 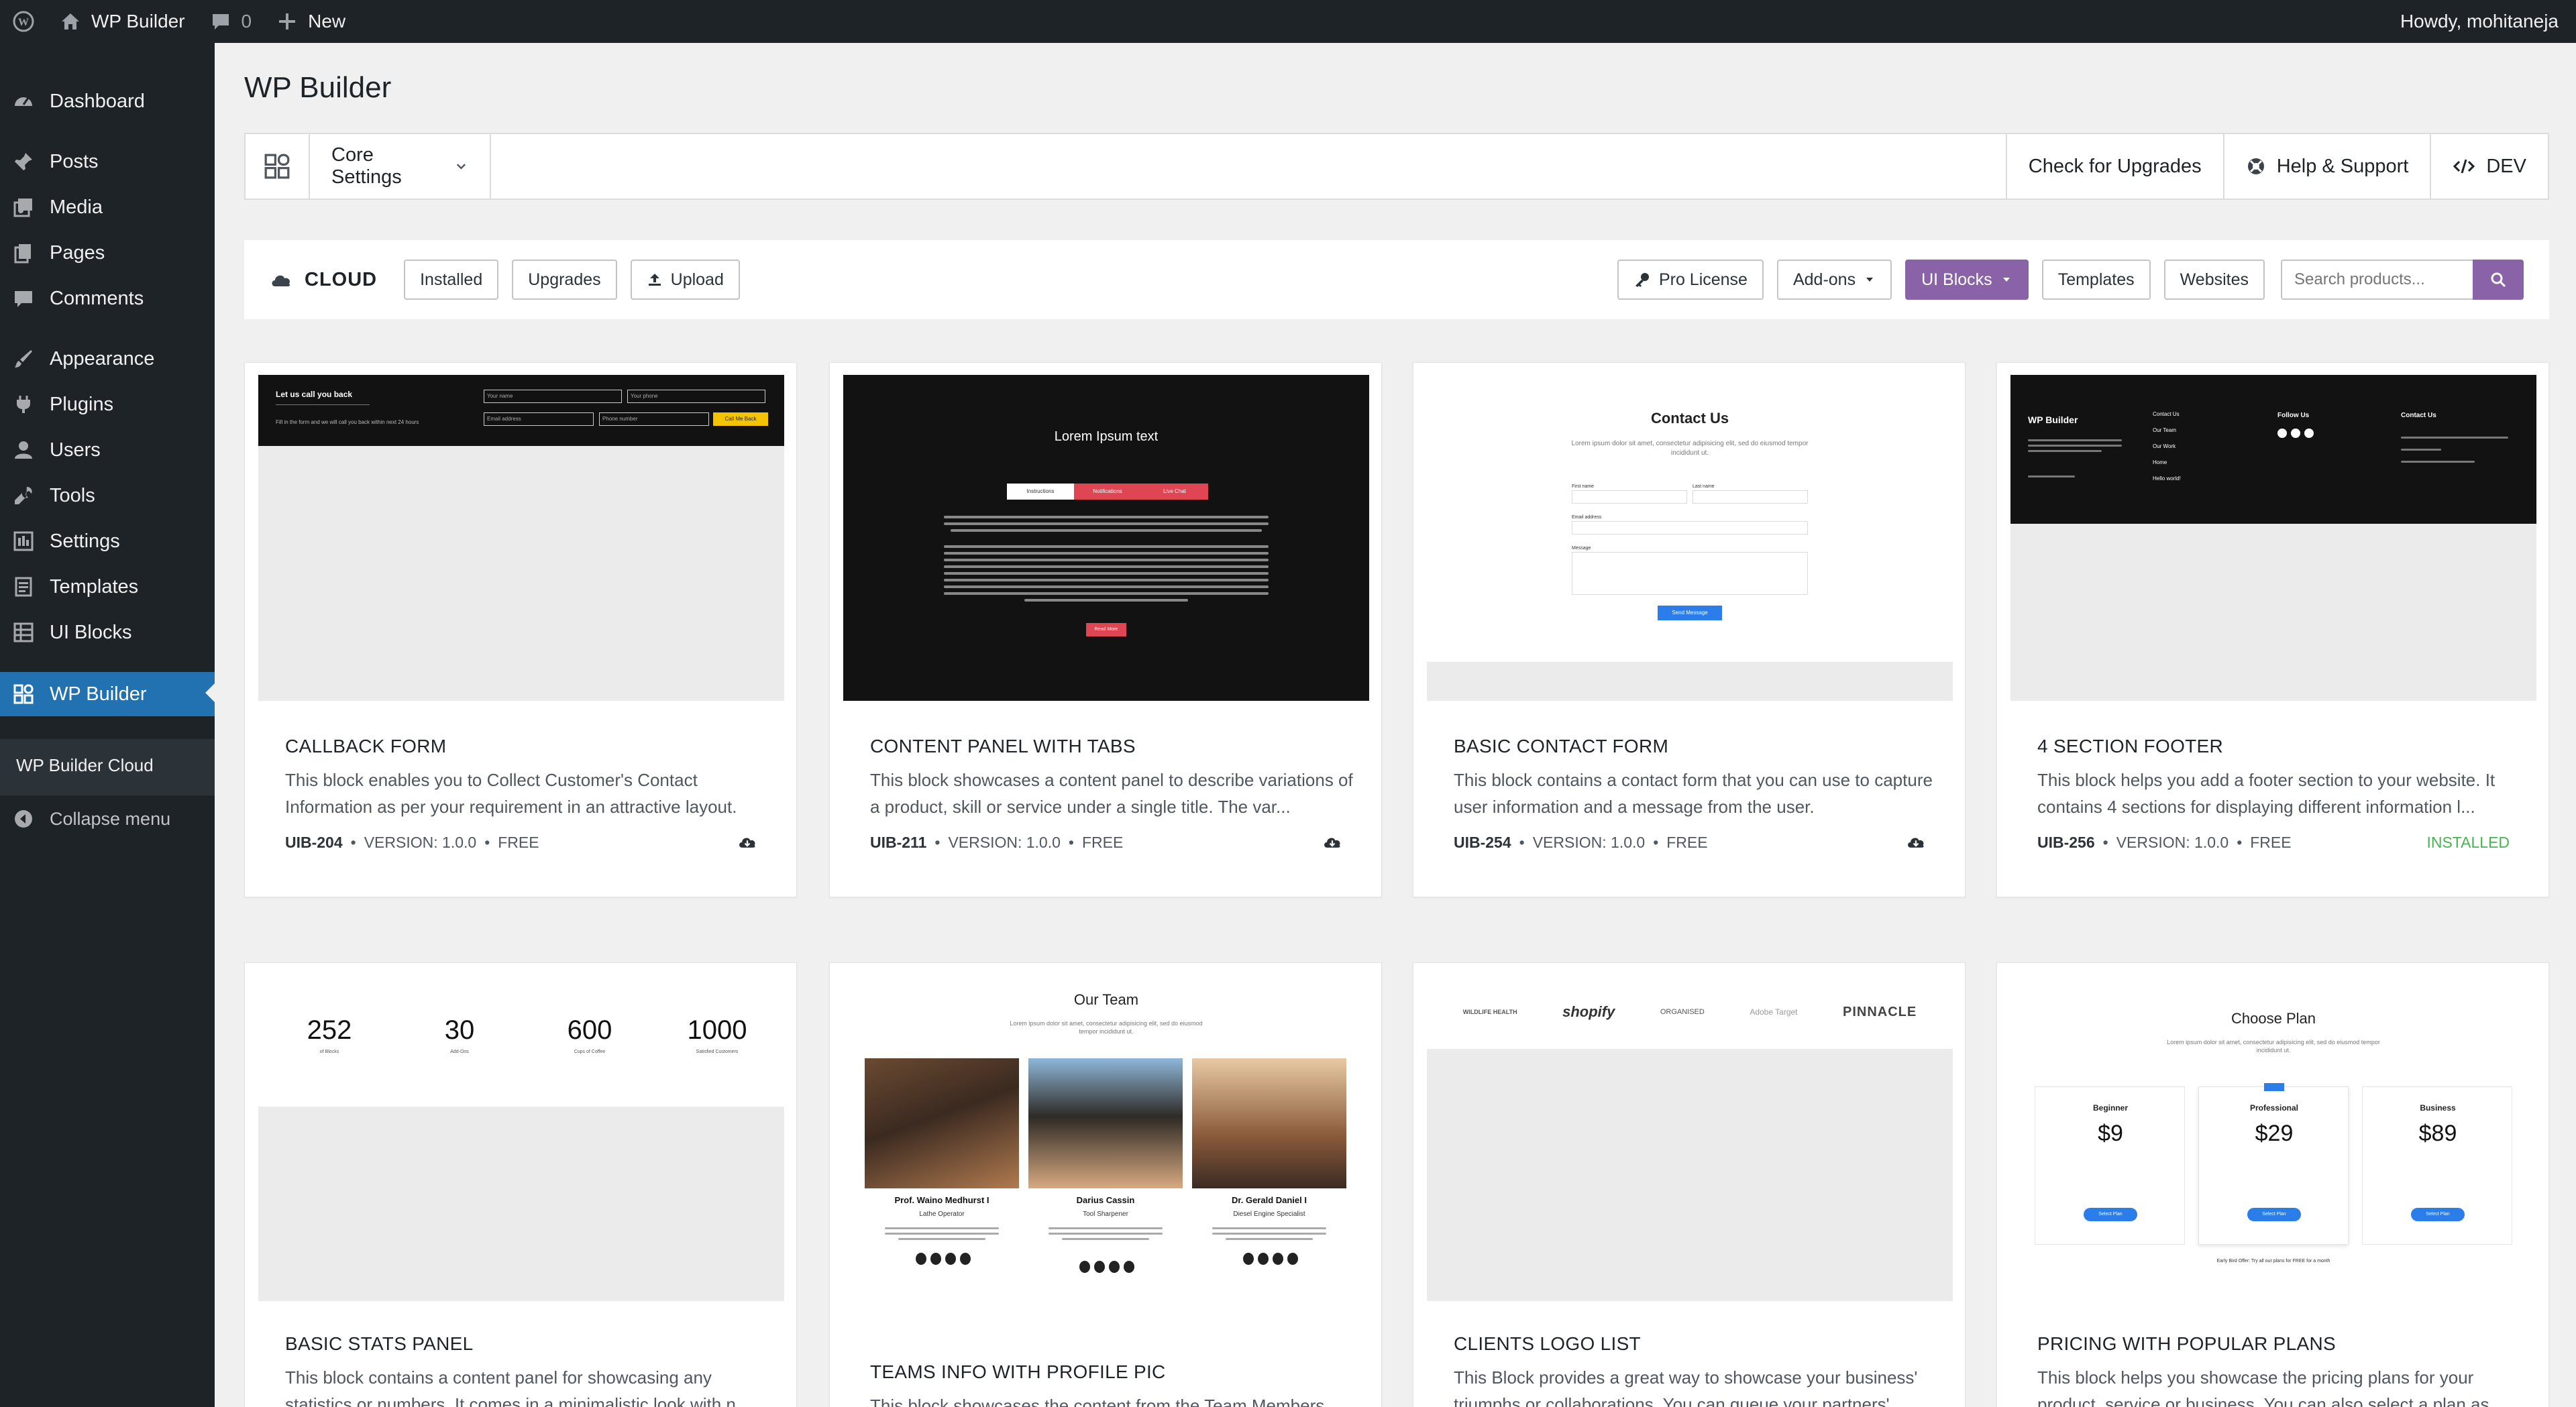 I want to click on ui-blocks-dropdown: UI Blocks, so click(x=1967, y=280).